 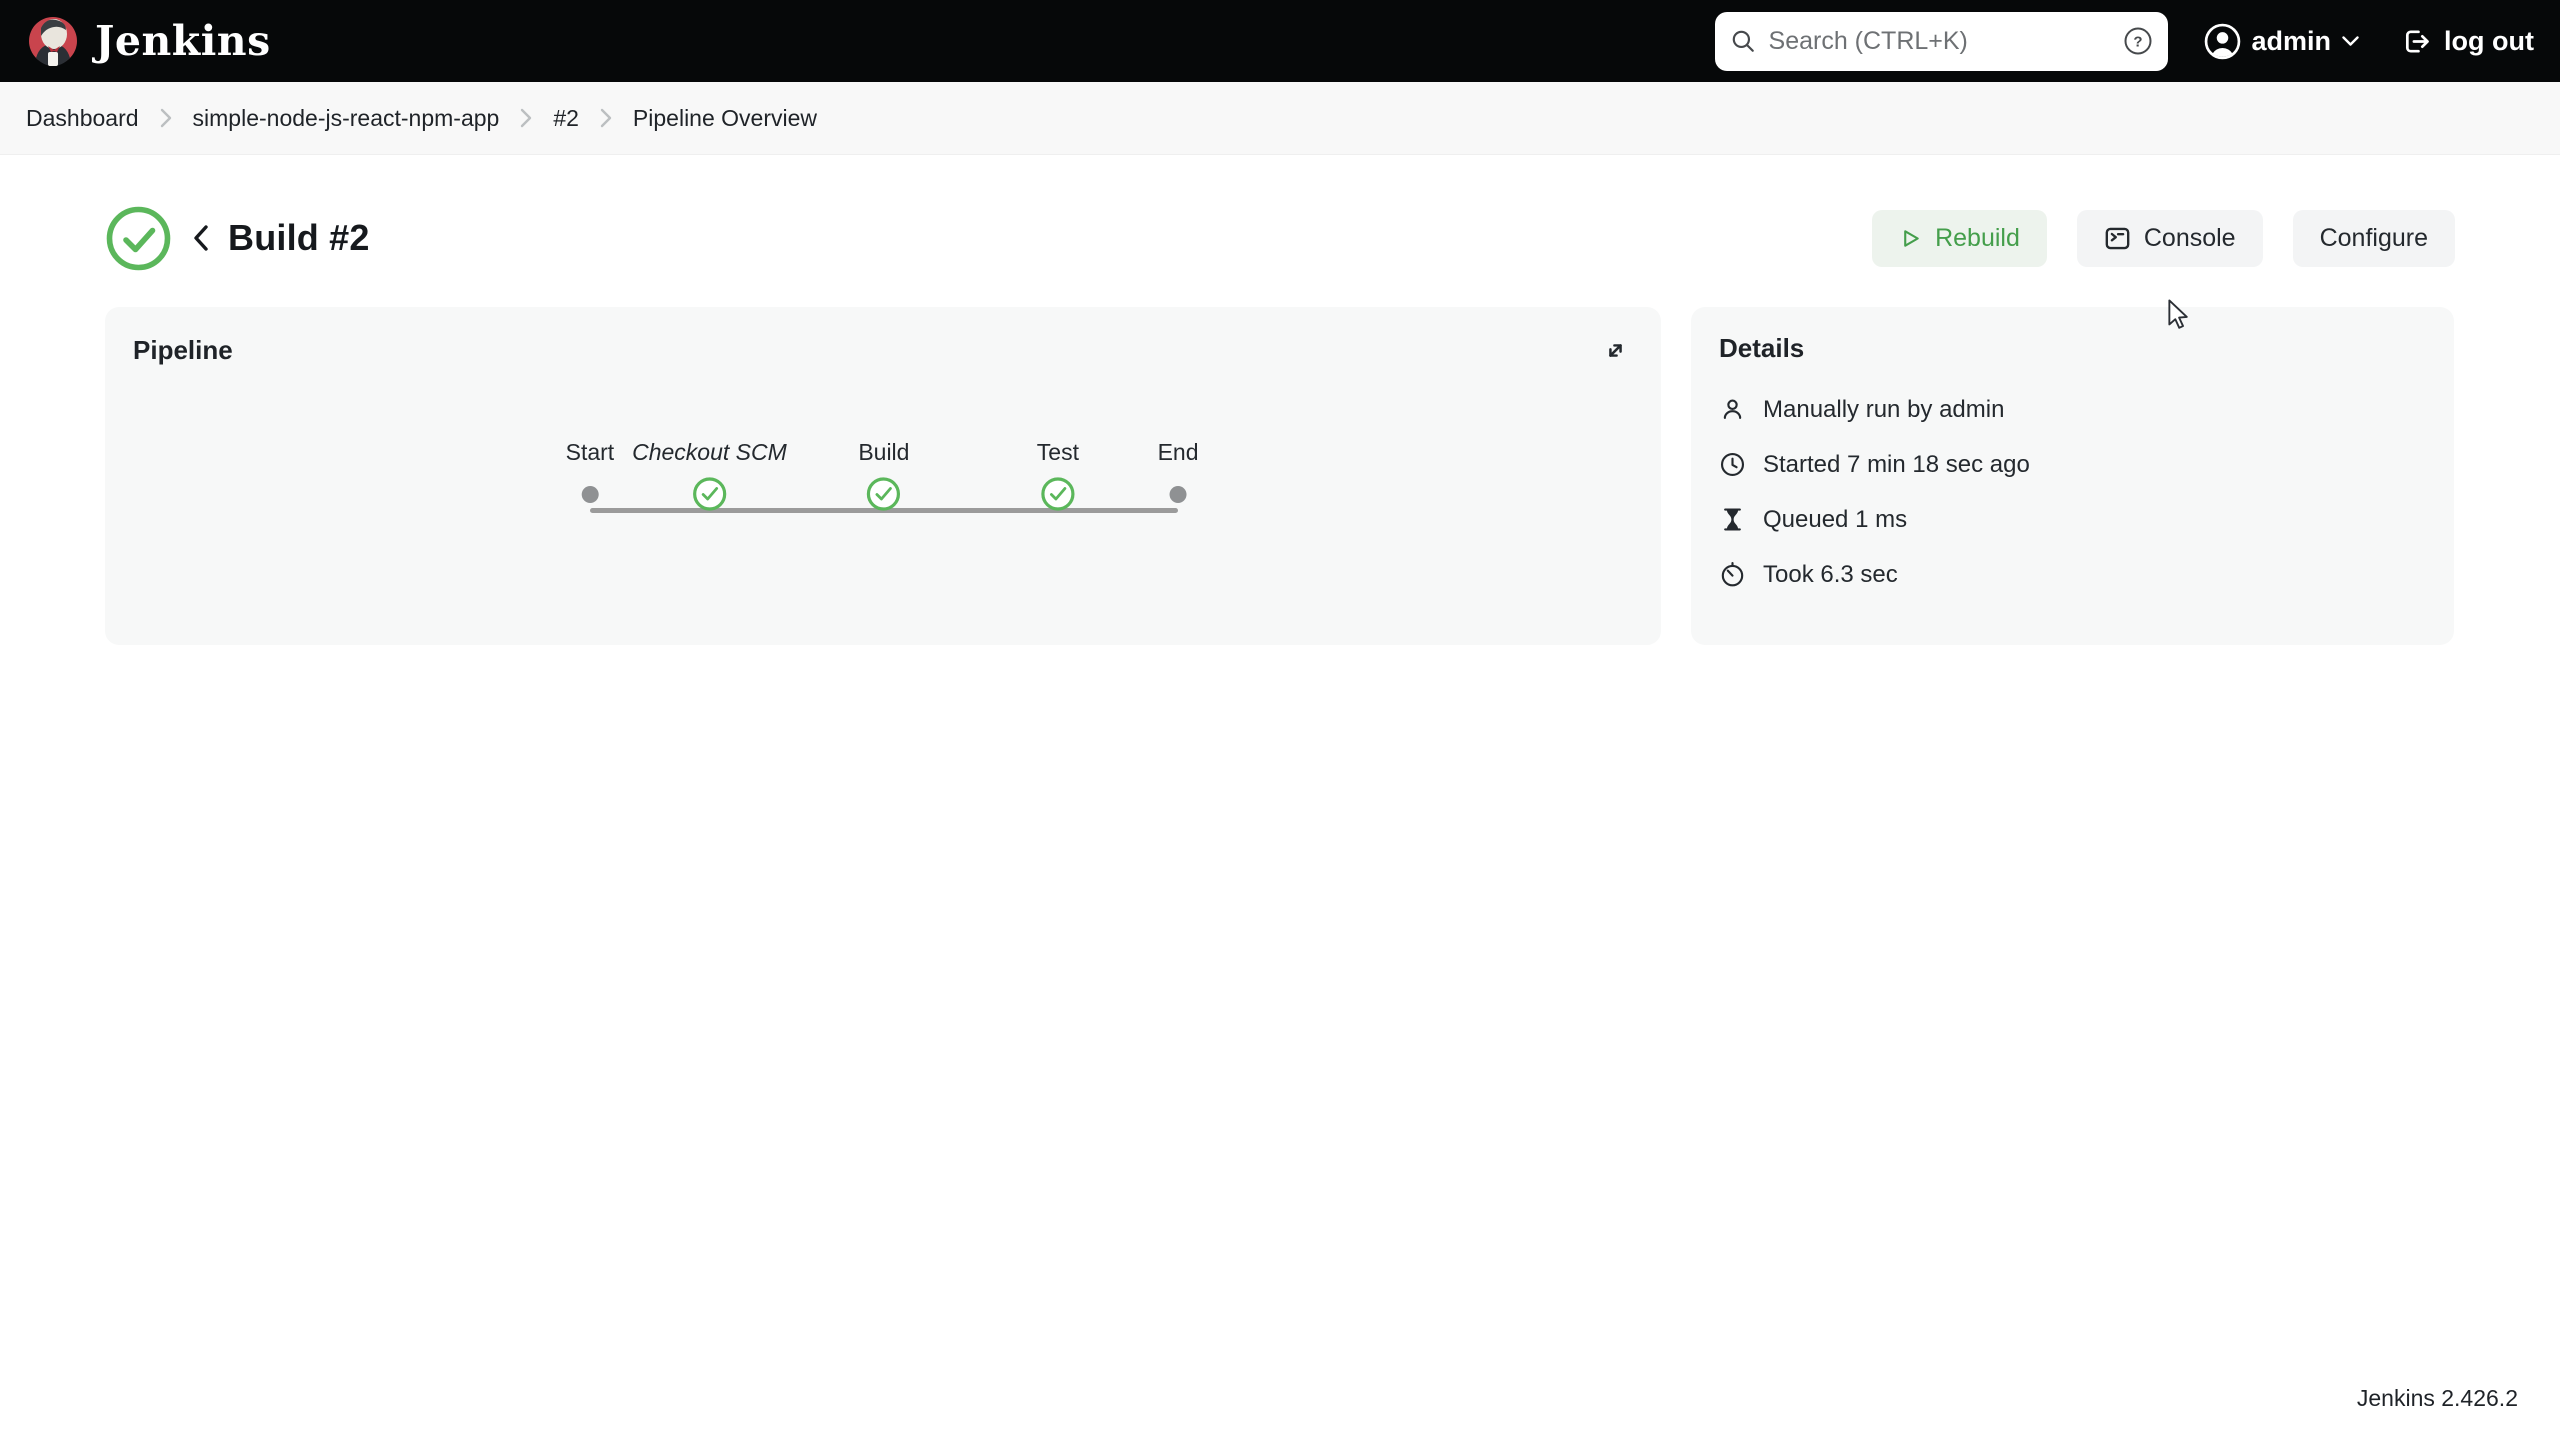 I want to click on user-name: admin, so click(x=2291, y=40).